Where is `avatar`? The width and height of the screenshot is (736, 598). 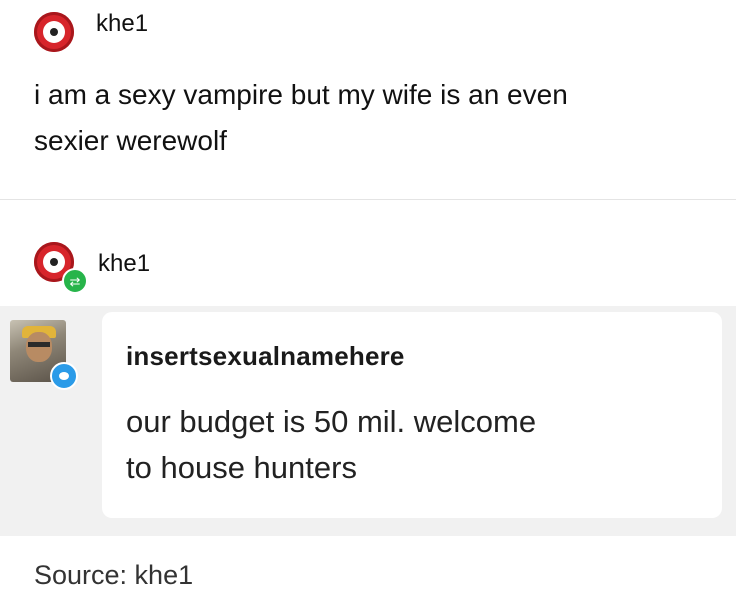
avatar is located at coordinates (54, 32).